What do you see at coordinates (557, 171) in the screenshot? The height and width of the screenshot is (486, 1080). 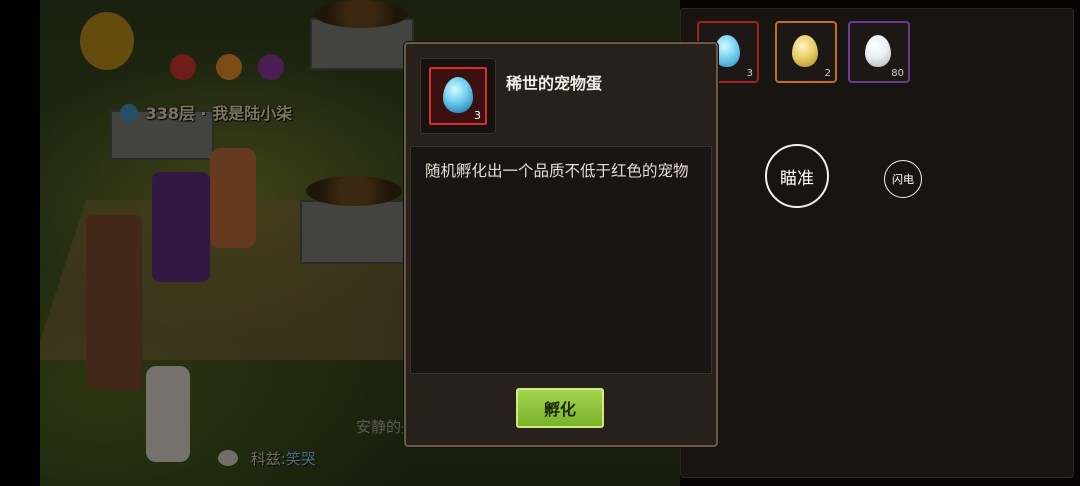 I see `item-description: 随机孵化出一个品质不低于红色的宠物` at bounding box center [557, 171].